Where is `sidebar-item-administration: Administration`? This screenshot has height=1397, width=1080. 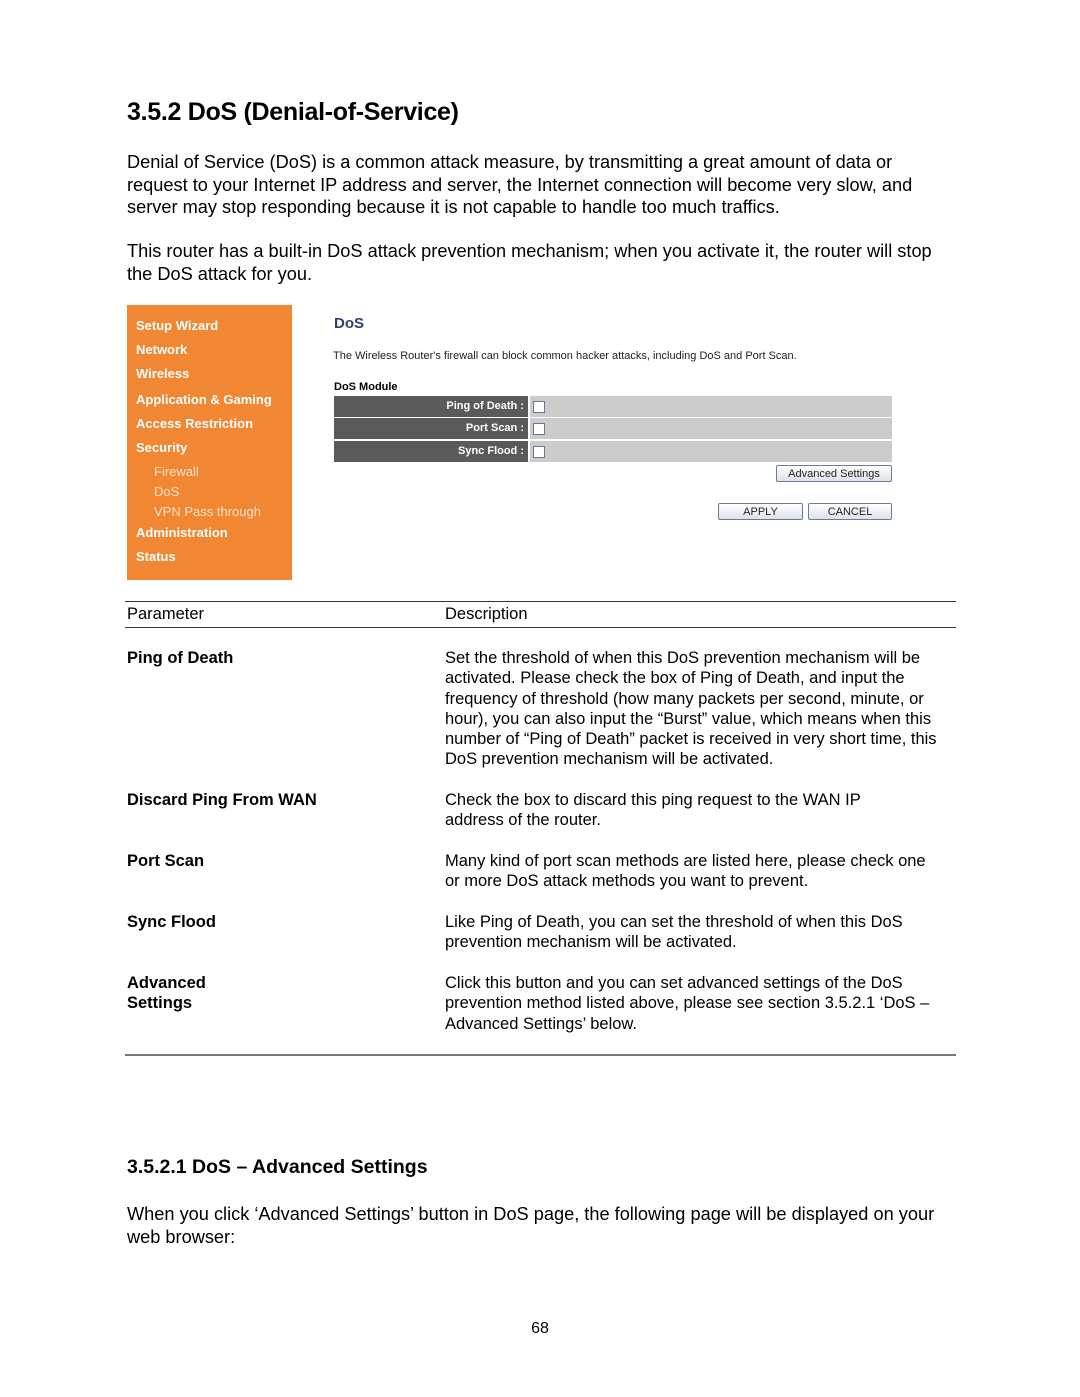 sidebar-item-administration: Administration is located at coordinates (182, 532).